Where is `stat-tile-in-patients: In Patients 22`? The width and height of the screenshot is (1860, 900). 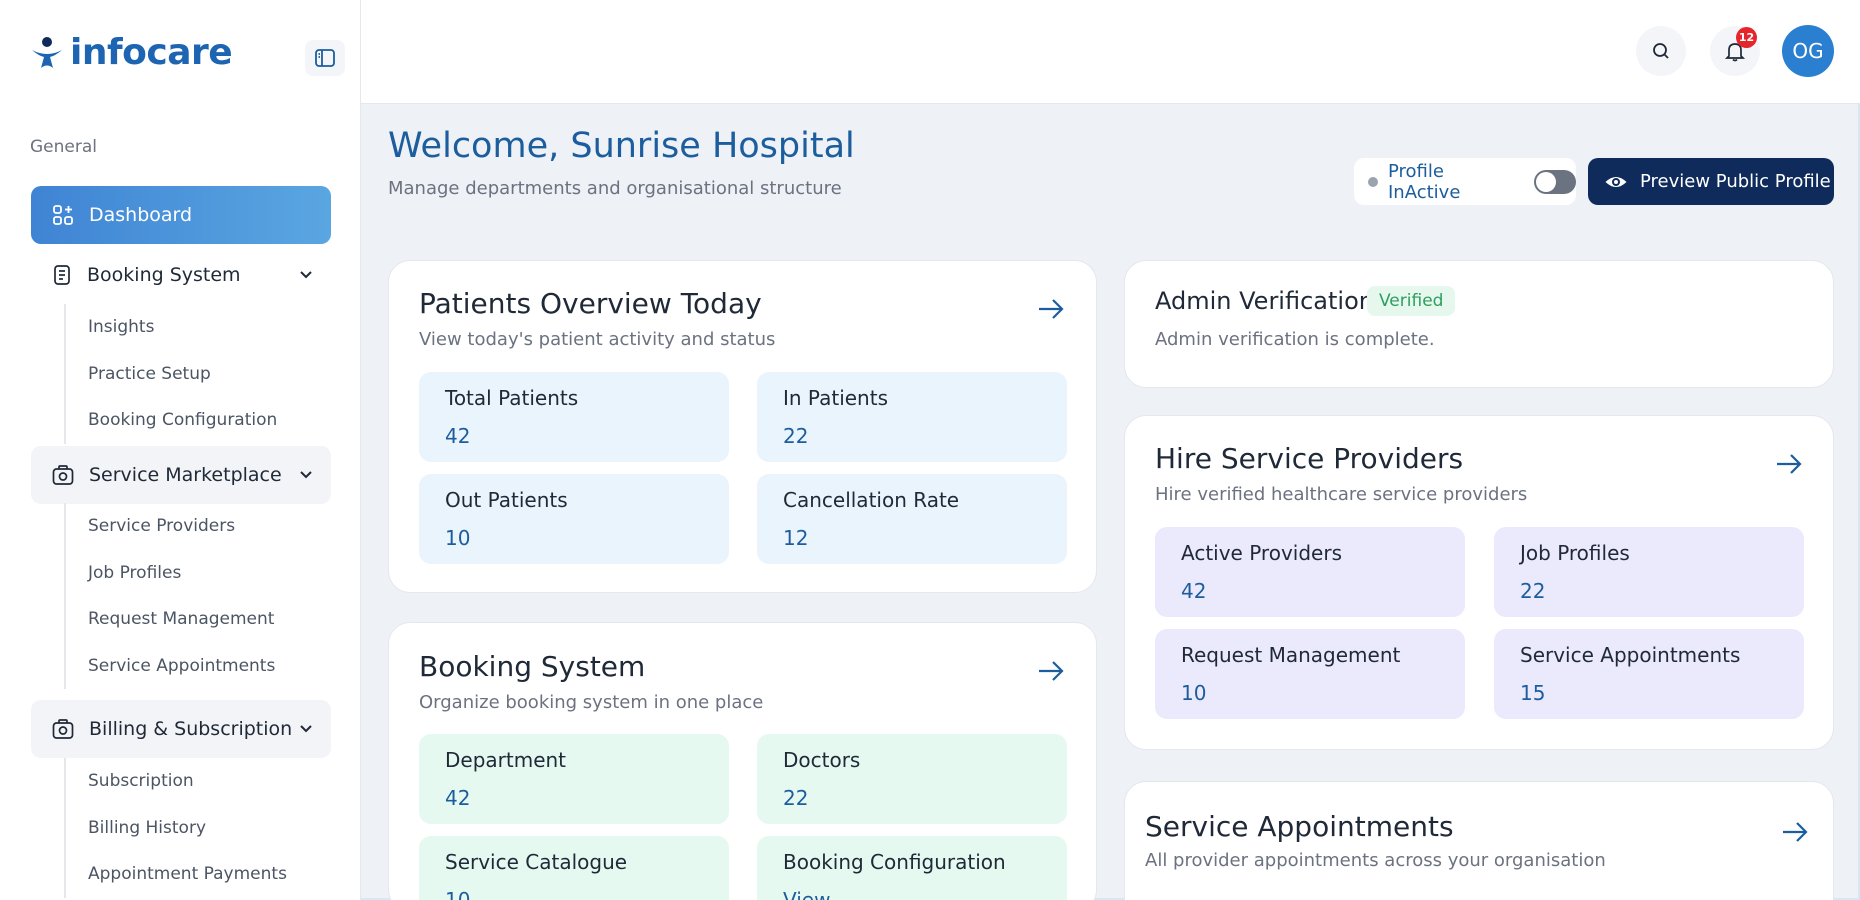 stat-tile-in-patients: In Patients 22 is located at coordinates (912, 417).